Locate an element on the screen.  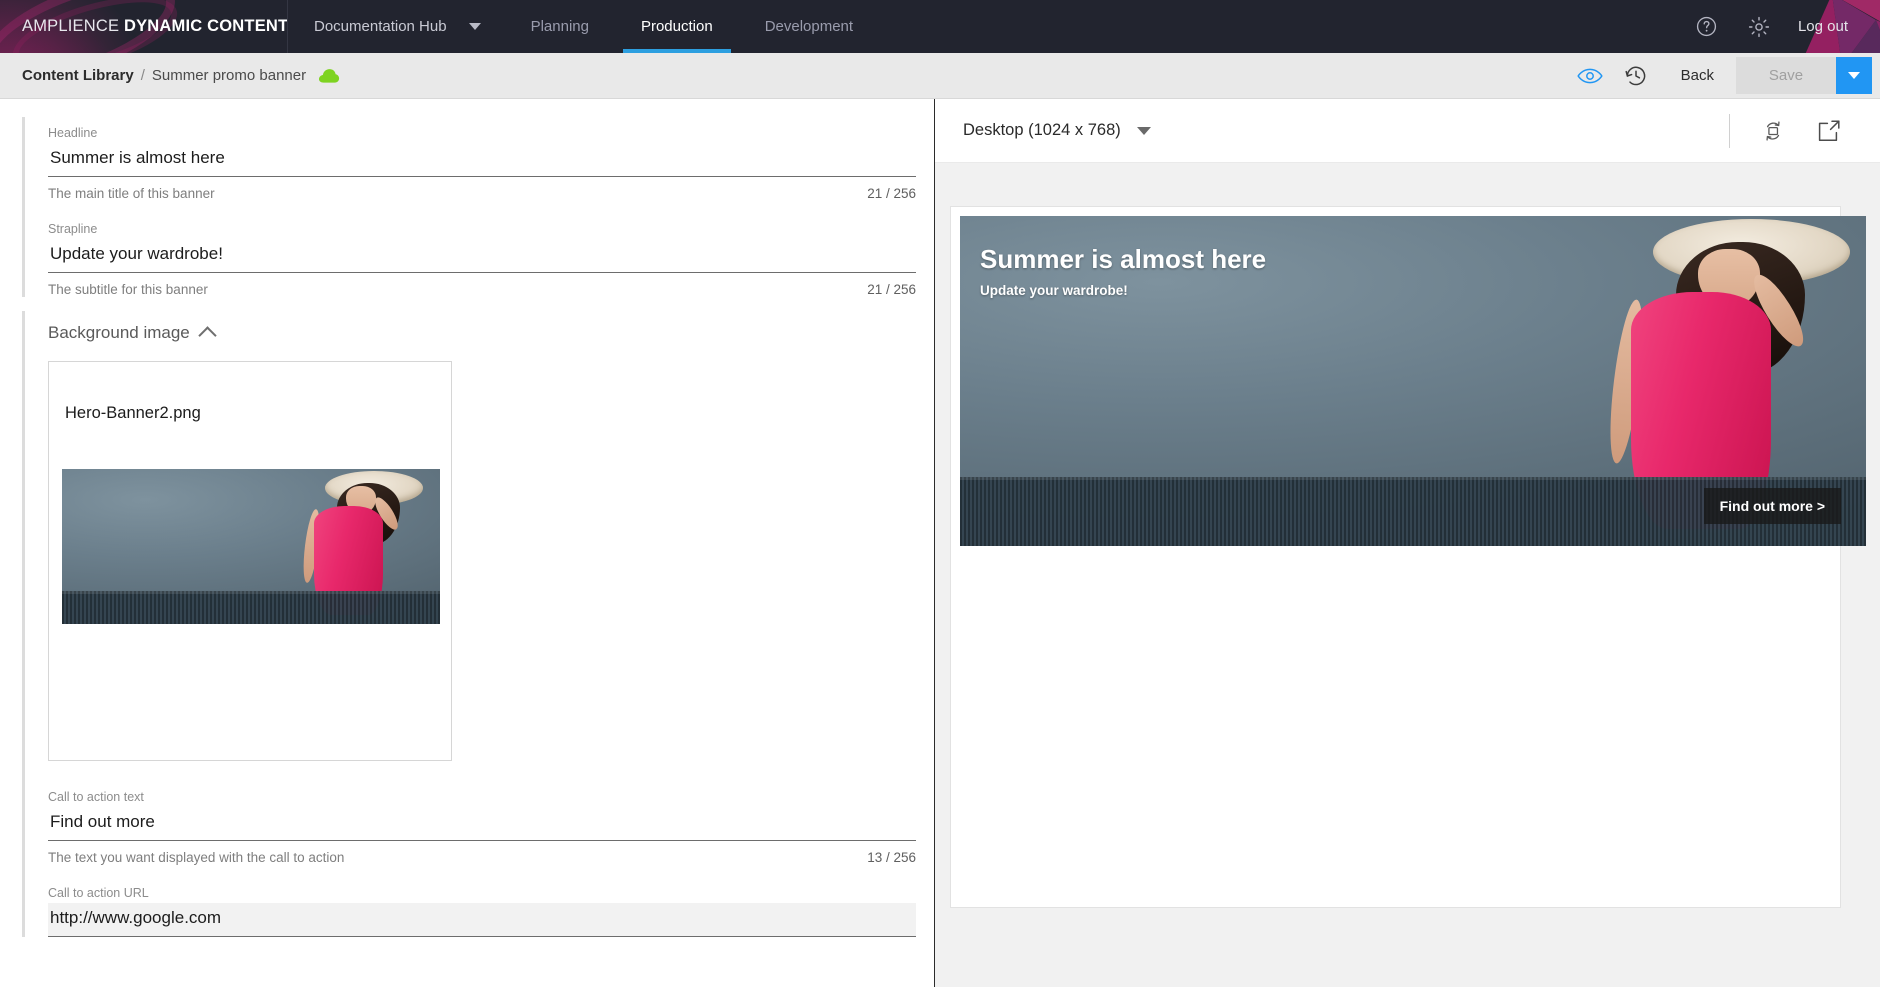
preview-toolbar-actions is located at coordinates (1804, 130).